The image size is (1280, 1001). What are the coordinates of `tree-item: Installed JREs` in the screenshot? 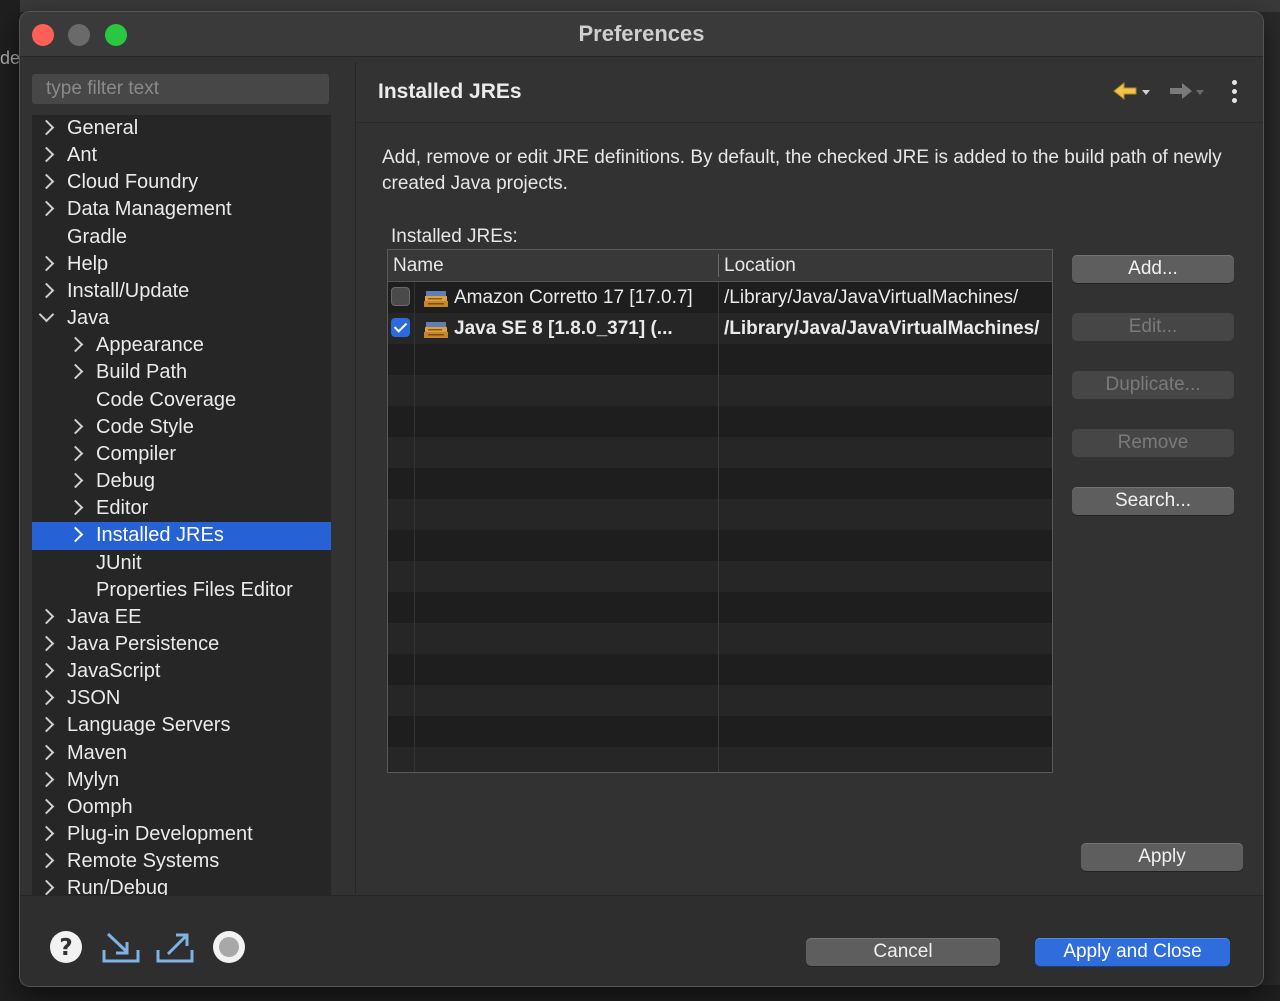 It's located at (181, 536).